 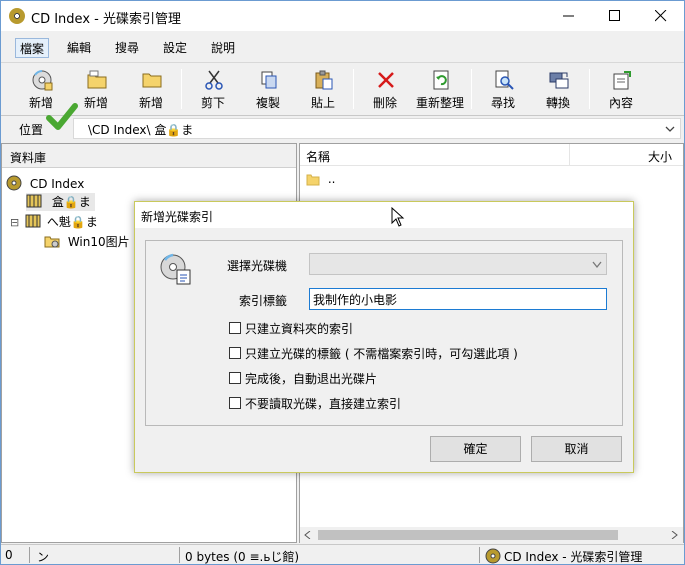 What do you see at coordinates (385, 90) in the screenshot?
I see `delete-button: 刪除` at bounding box center [385, 90].